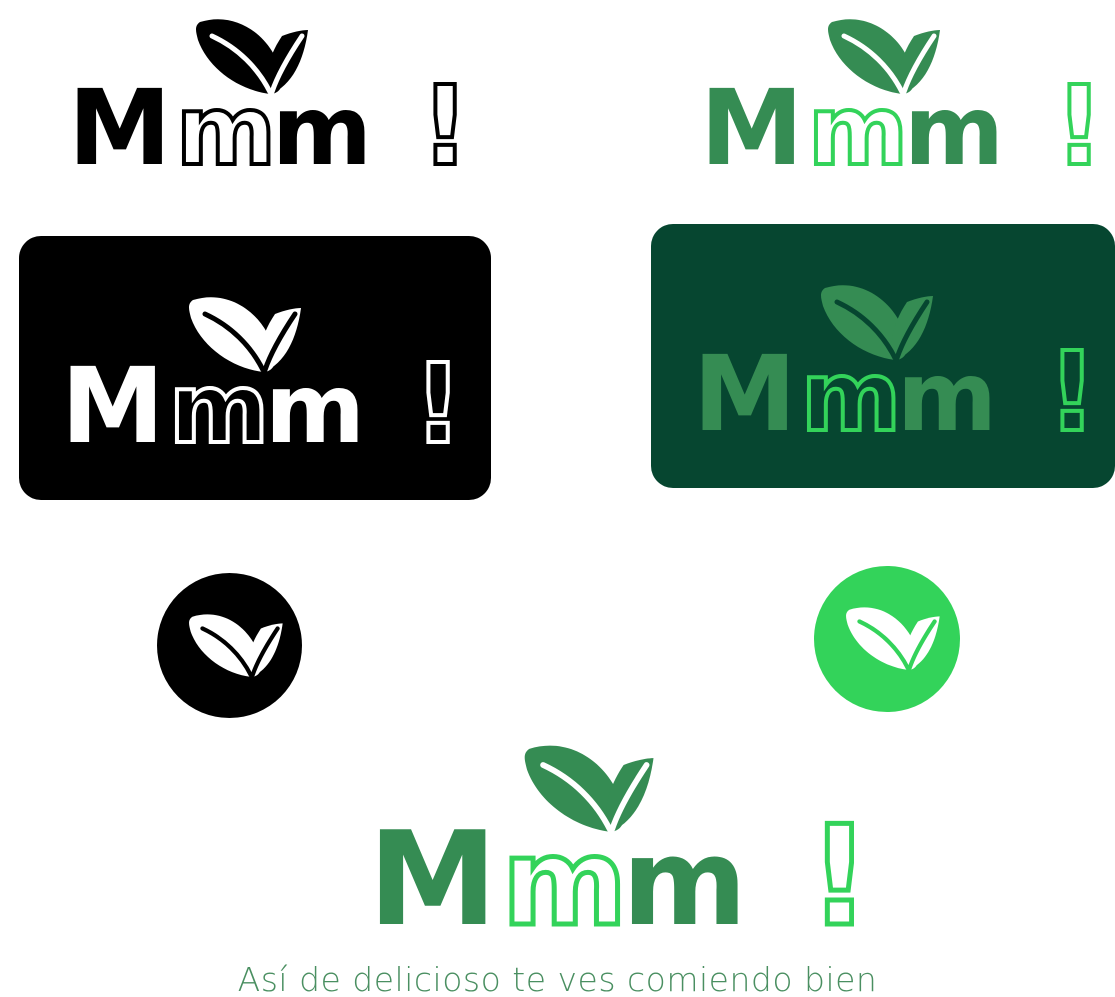  I want to click on brand-tagline: Así de delicioso te ves comiendo bien, so click(557, 978).